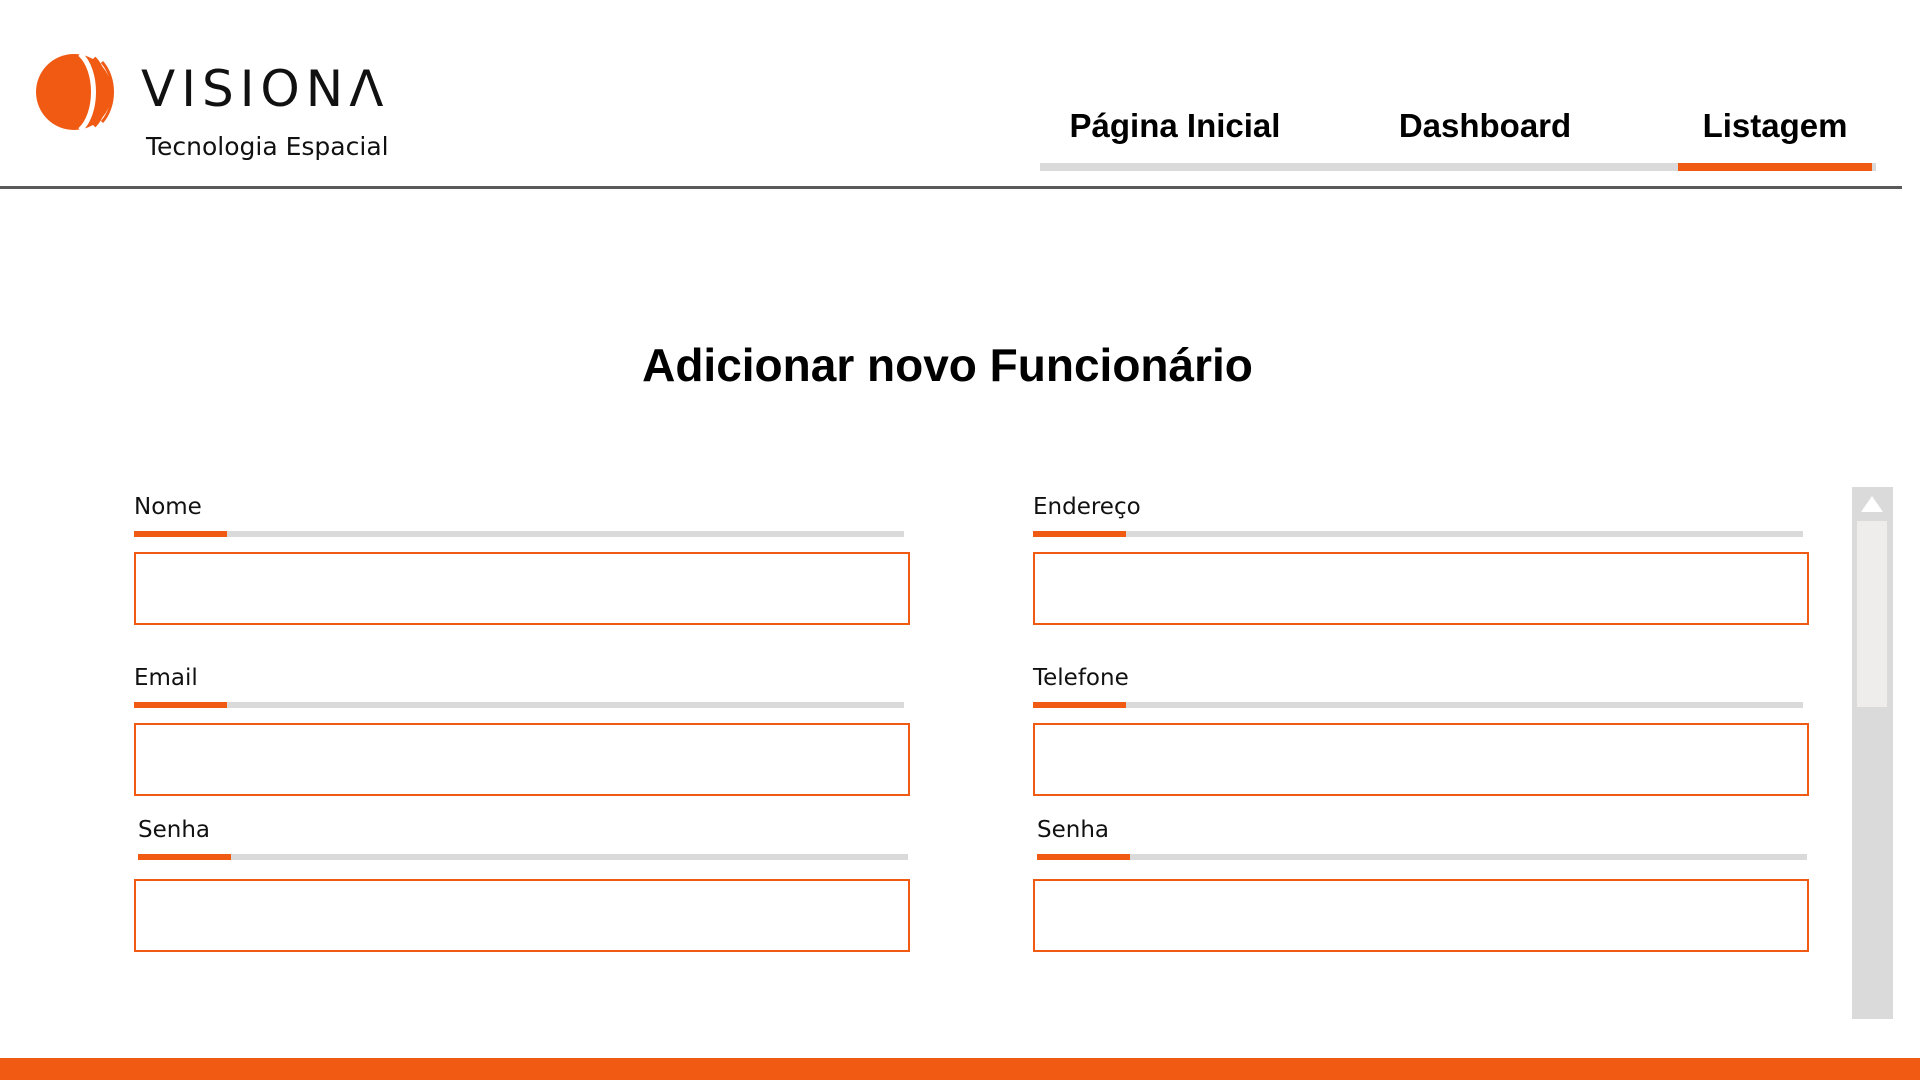 The image size is (1920, 1080). I want to click on brand-tagline: Tecnologia Espacial, so click(267, 146).